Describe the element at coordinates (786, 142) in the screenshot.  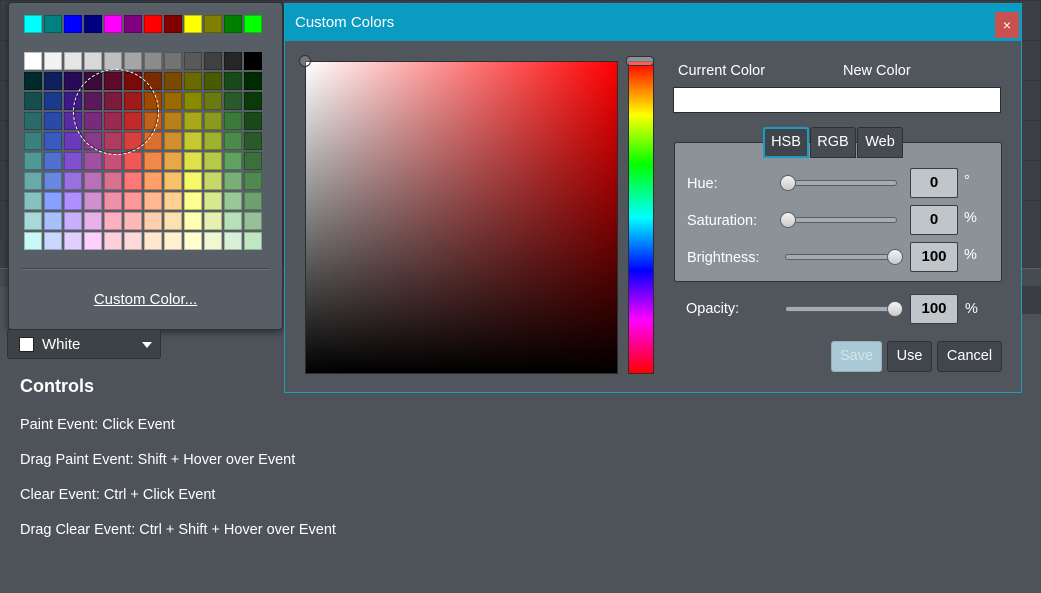
I see `tab-hsb: HSB` at that location.